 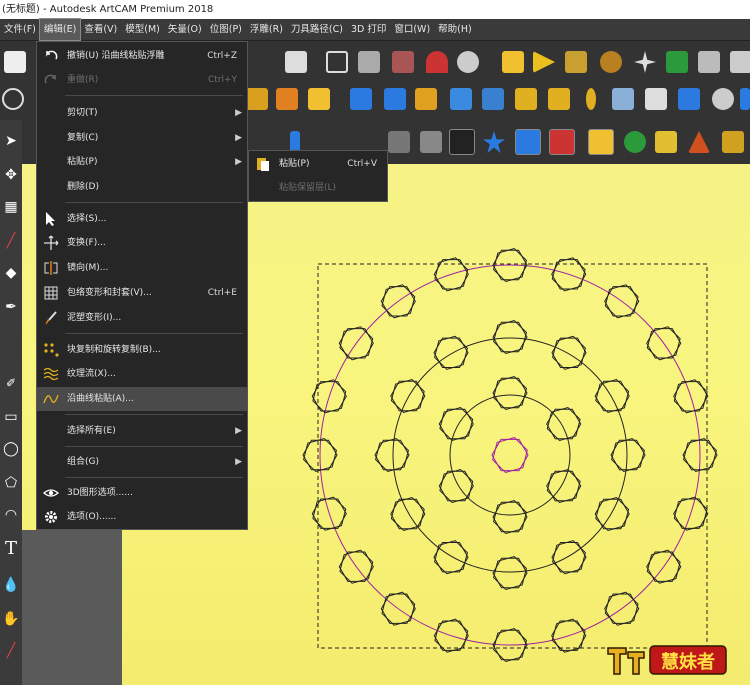 What do you see at coordinates (526, 99) in the screenshot?
I see `shape-icon` at bounding box center [526, 99].